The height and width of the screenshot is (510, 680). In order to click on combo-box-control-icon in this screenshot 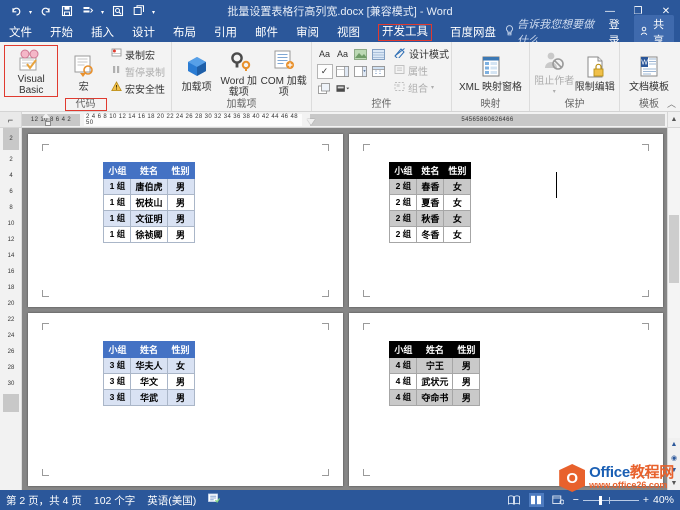, I will do `click(343, 71)`.